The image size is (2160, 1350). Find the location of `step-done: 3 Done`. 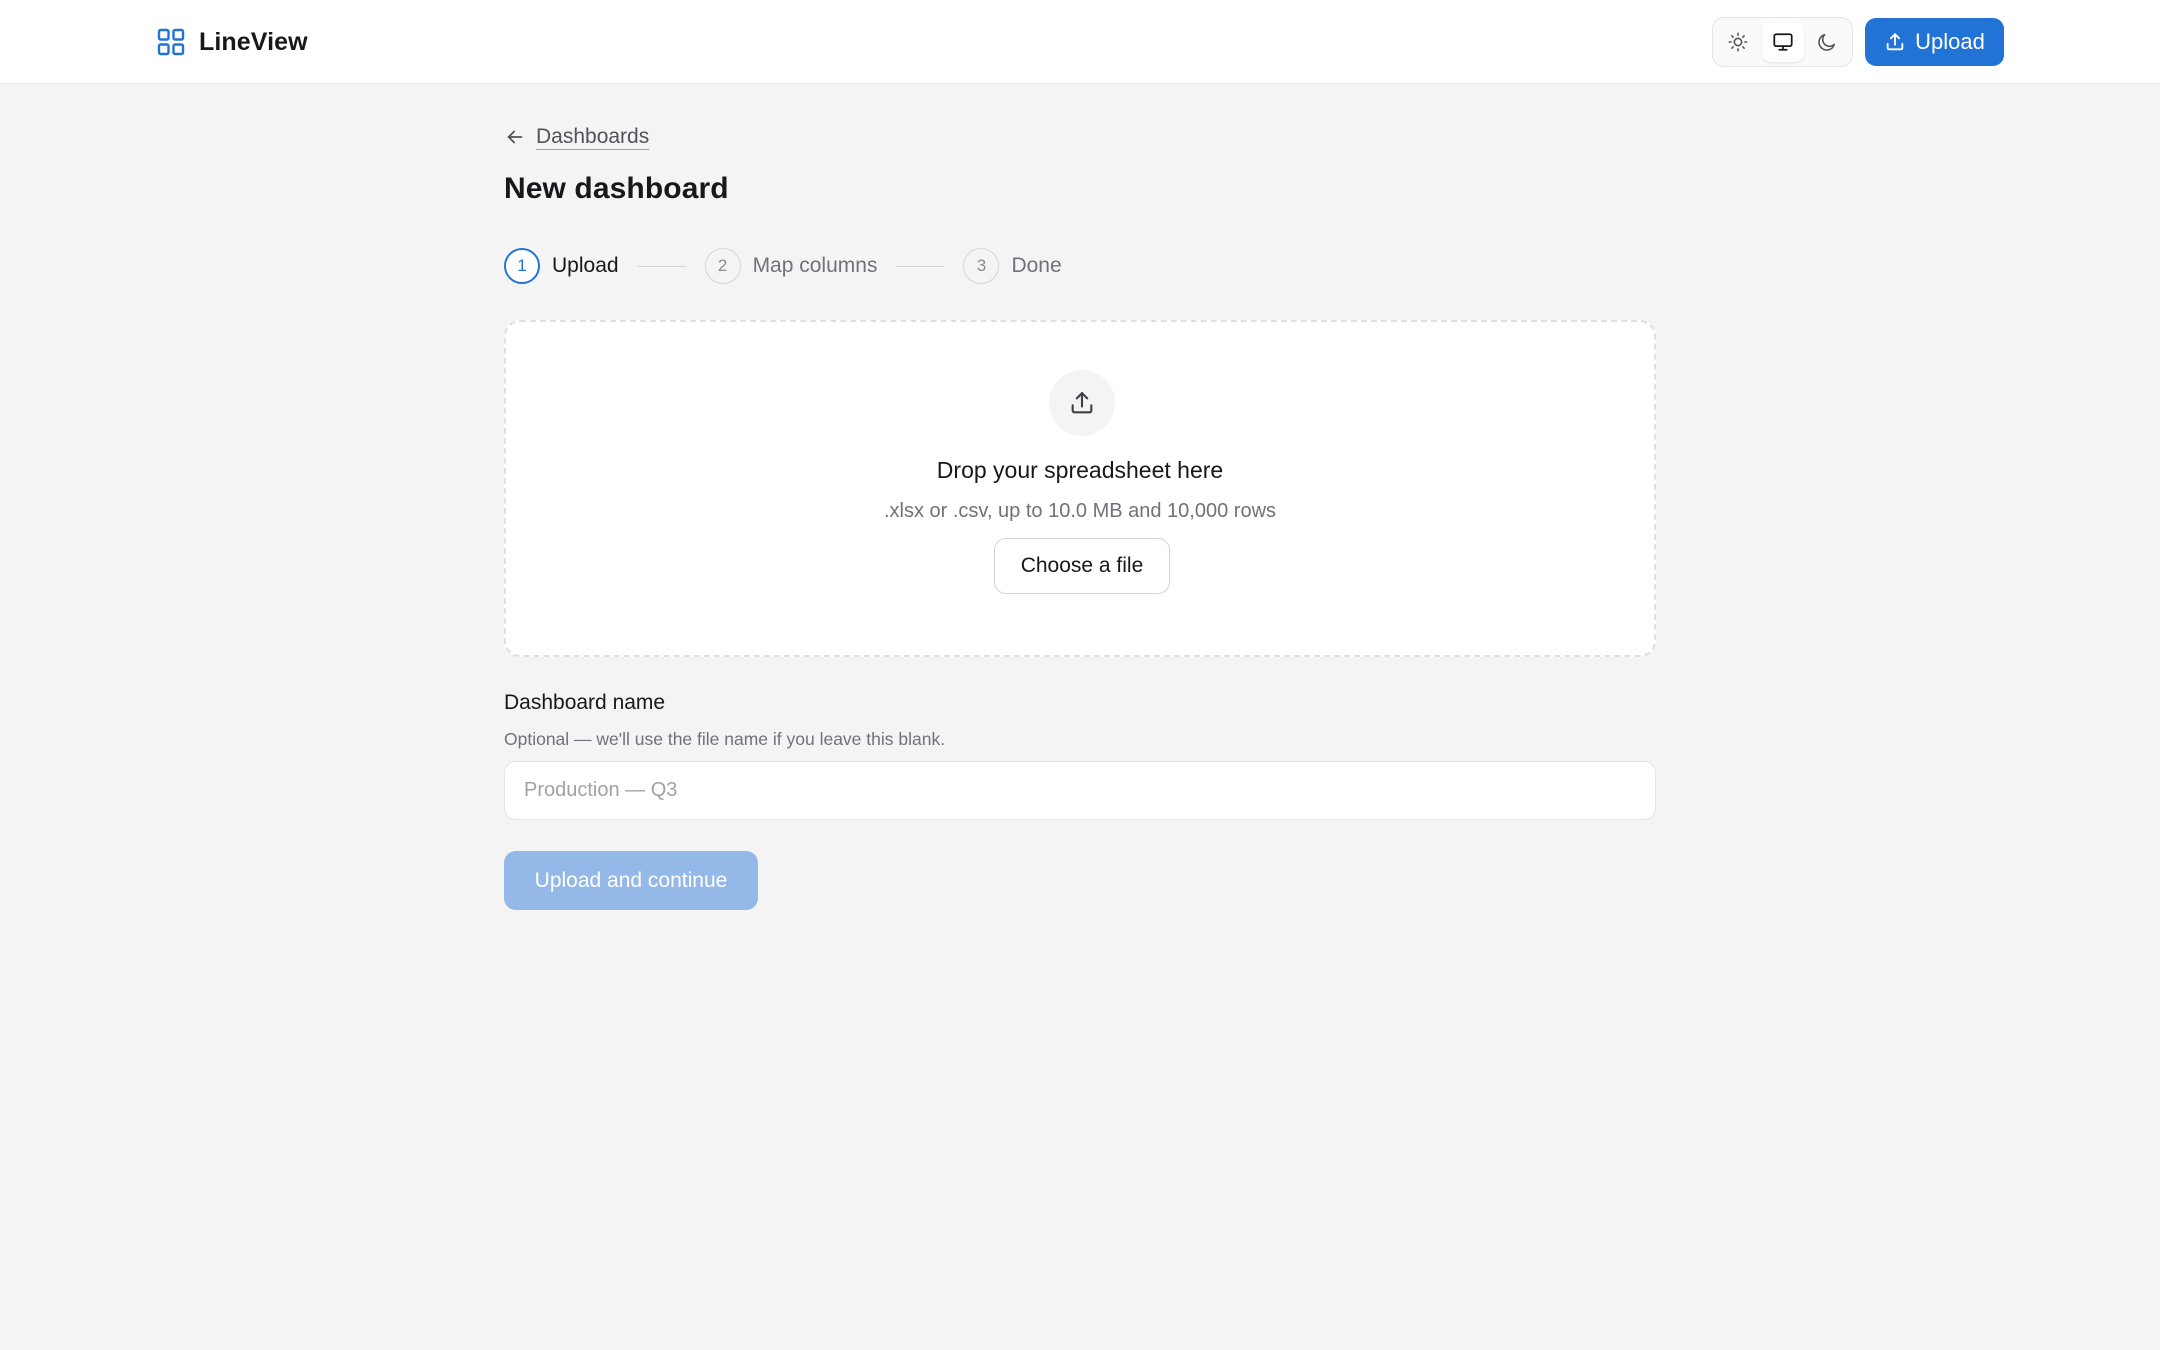

step-done: 3 Done is located at coordinates (1012, 266).